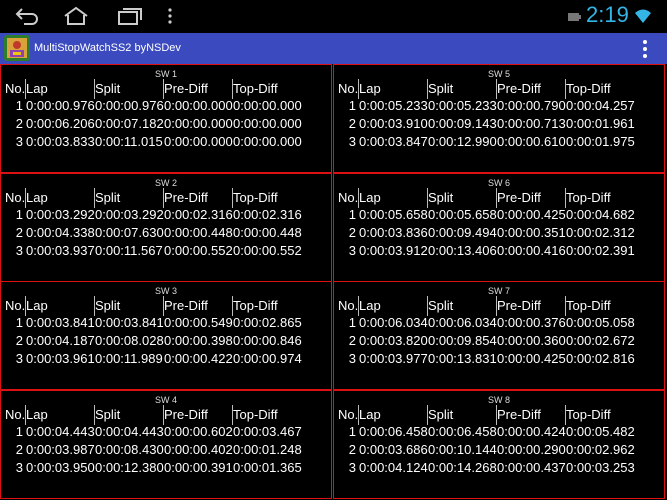 The image size is (667, 500). Describe the element at coordinates (393, 123) in the screenshot. I see `lap-lap-value: 0:00:03.910` at that location.